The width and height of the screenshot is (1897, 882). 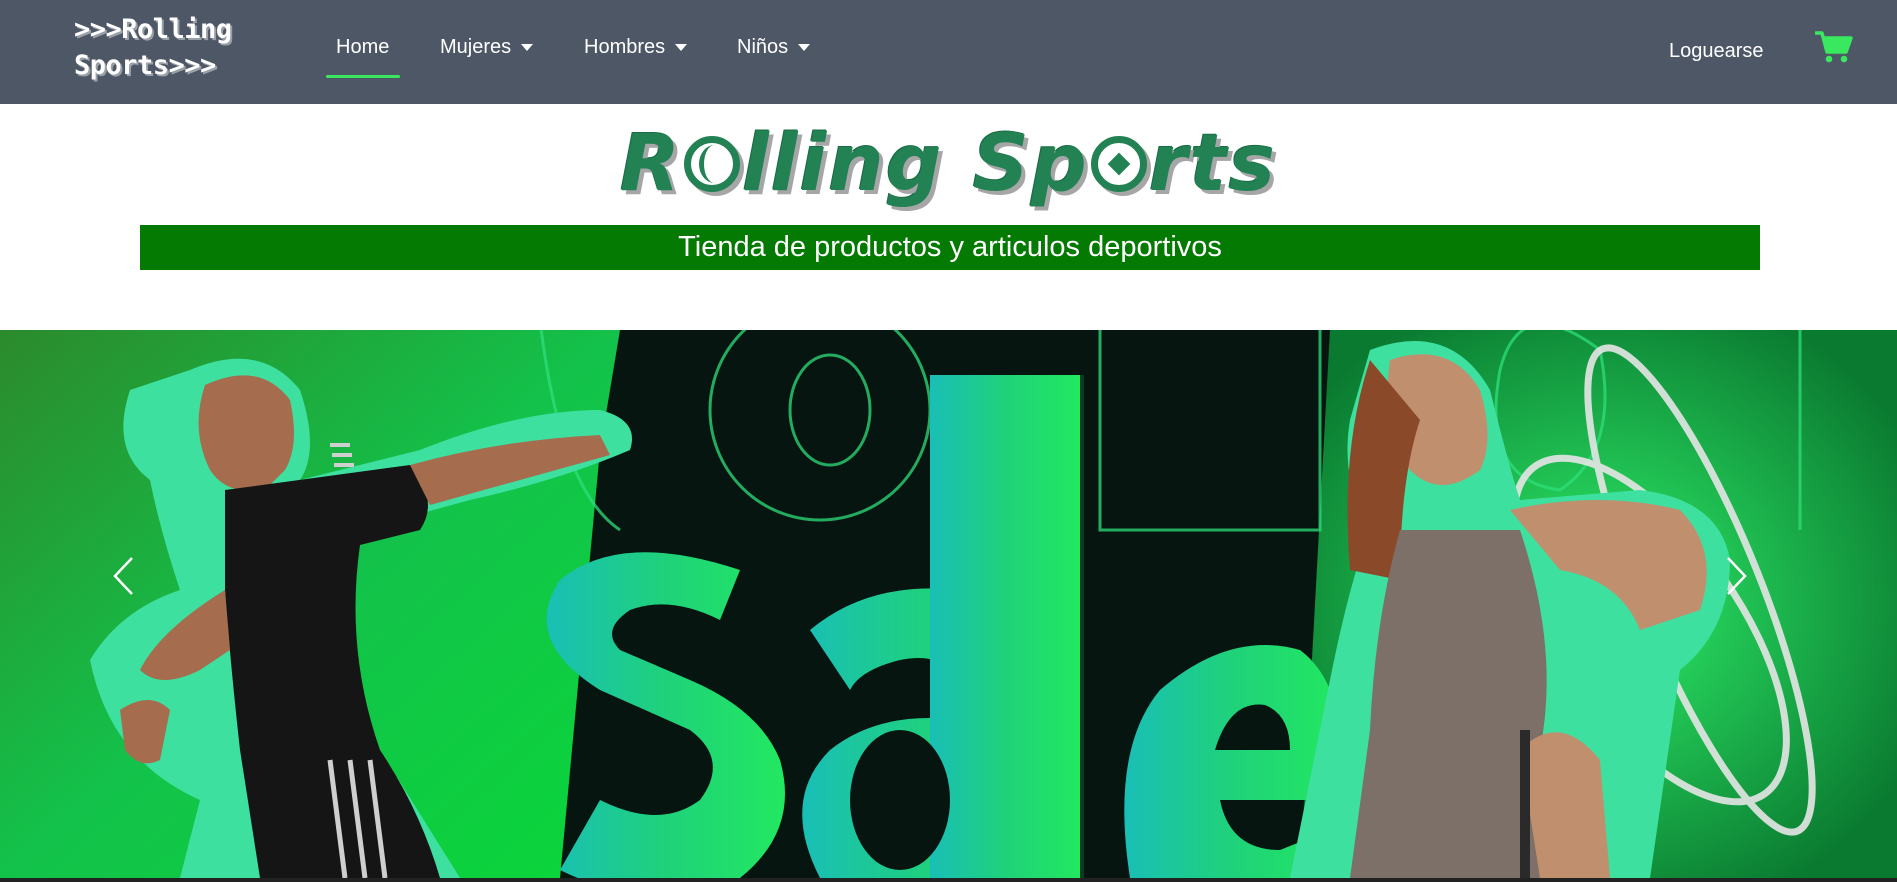 I want to click on shopping-cart-icon, so click(x=1834, y=47).